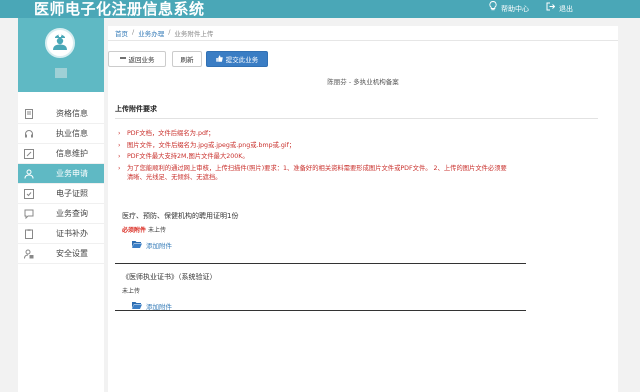  What do you see at coordinates (493, 9) in the screenshot?
I see `lightbulb-icon` at bounding box center [493, 9].